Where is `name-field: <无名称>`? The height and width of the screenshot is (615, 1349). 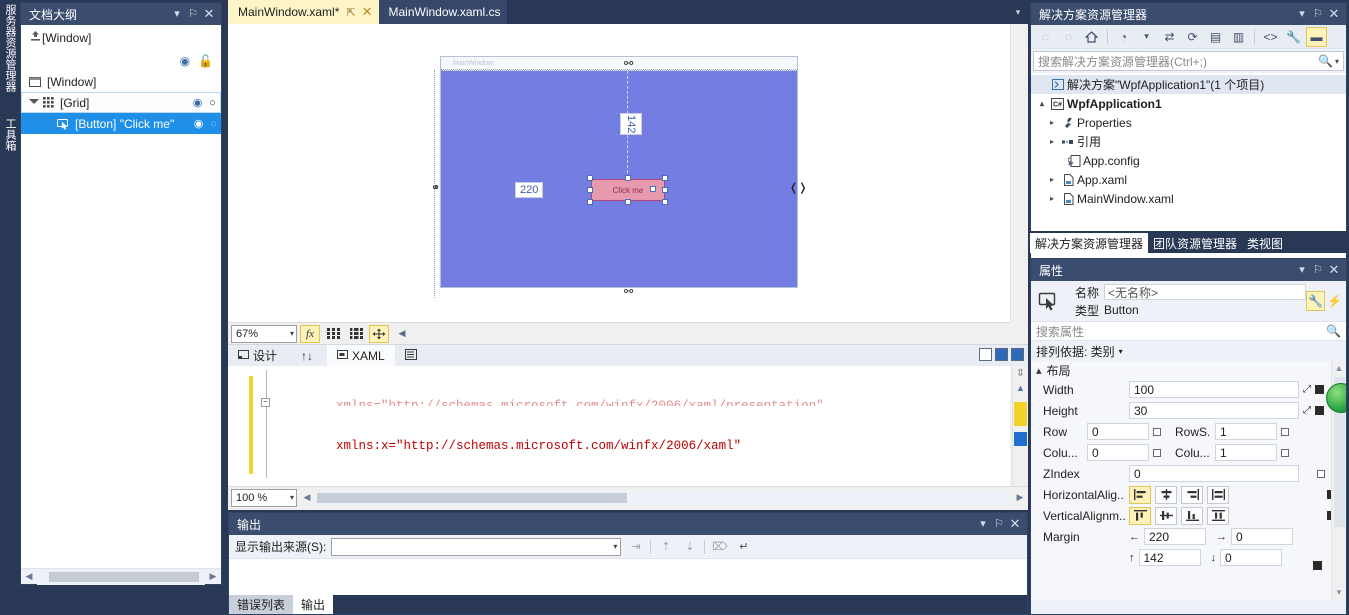 name-field: <无名称> is located at coordinates (1205, 292).